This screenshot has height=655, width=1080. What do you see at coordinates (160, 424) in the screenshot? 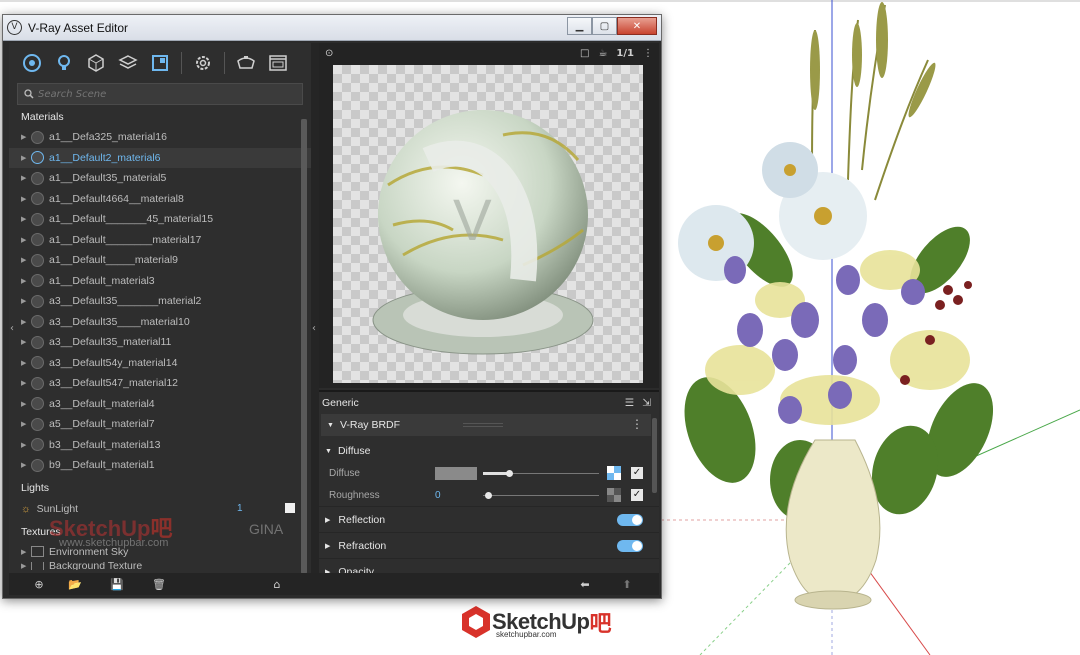
I see `material-item: ▶ a5__Default_material7` at bounding box center [160, 424].